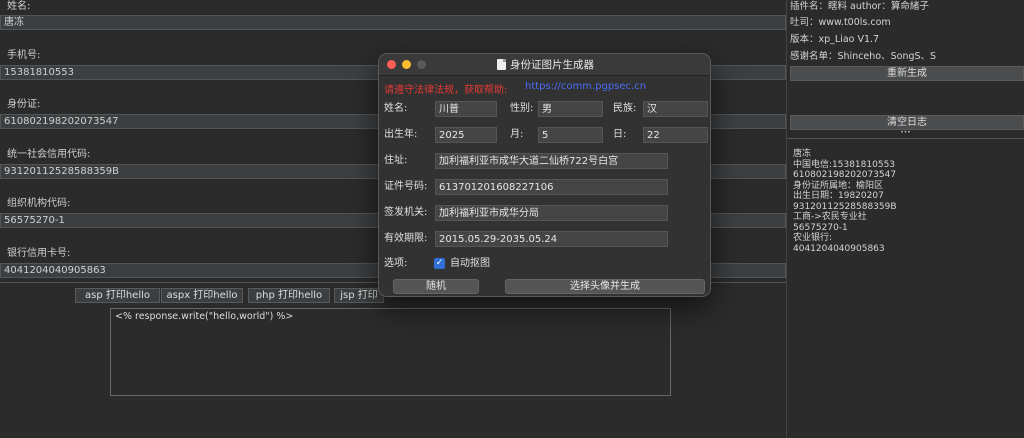 Image resolution: width=1024 pixels, height=438 pixels. What do you see at coordinates (551, 239) in the screenshot?
I see `dlg-validity-input: 2015.05.29-2035.05.24` at bounding box center [551, 239].